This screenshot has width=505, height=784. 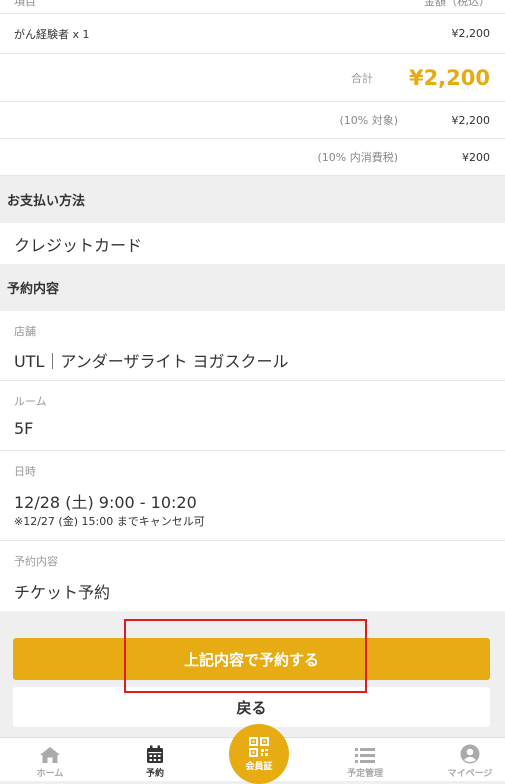 What do you see at coordinates (361, 78) in the screenshot?
I see `total-label: 合計` at bounding box center [361, 78].